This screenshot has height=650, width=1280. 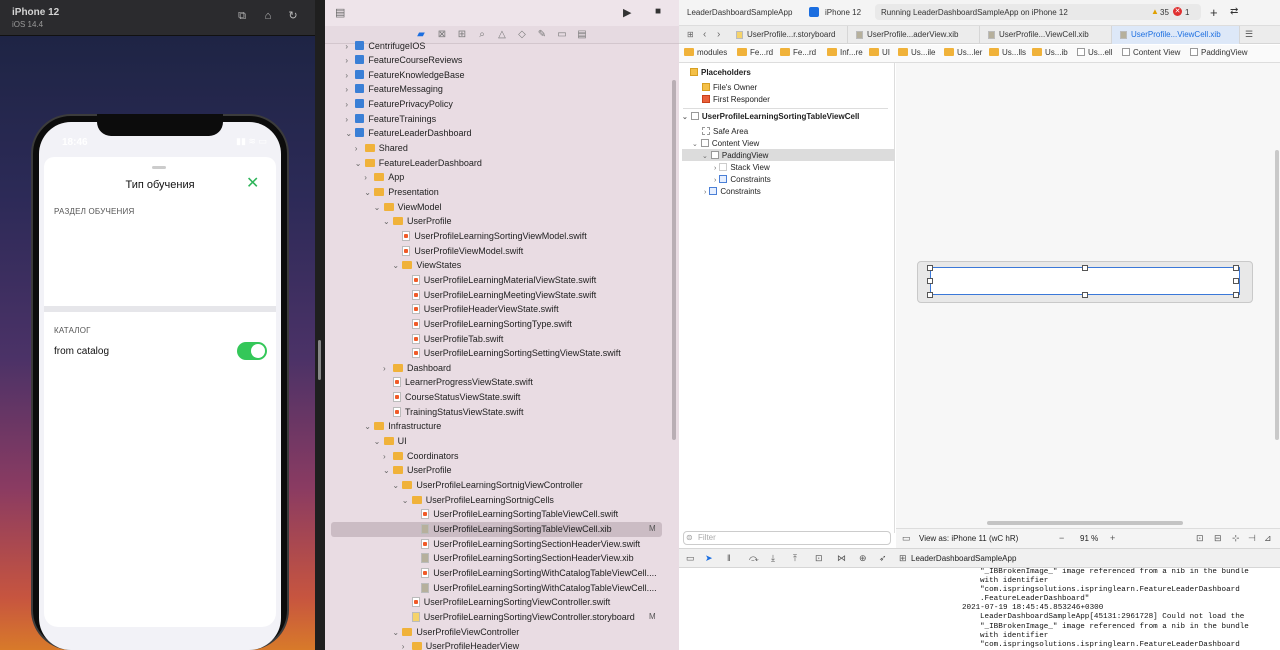 I want to click on jump-bar-item: Us...ile, so click(x=916, y=52).